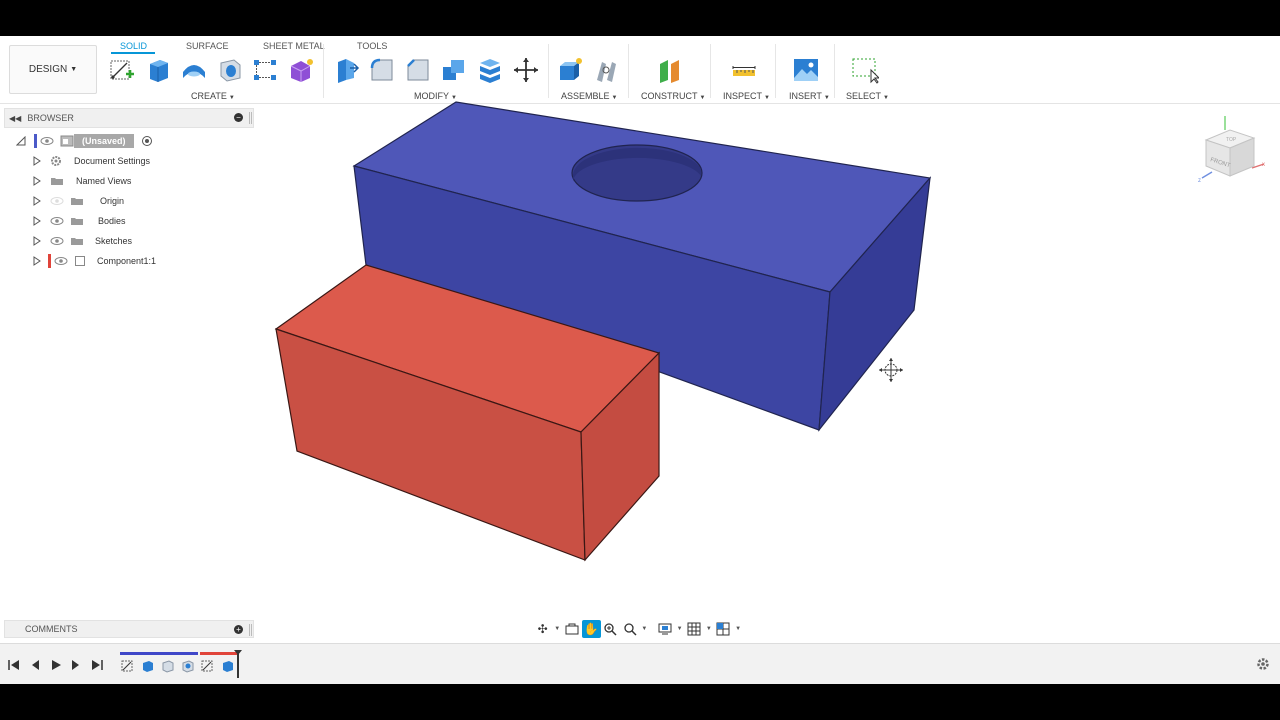  What do you see at coordinates (57, 201) in the screenshot?
I see `hidden-eye-icon` at bounding box center [57, 201].